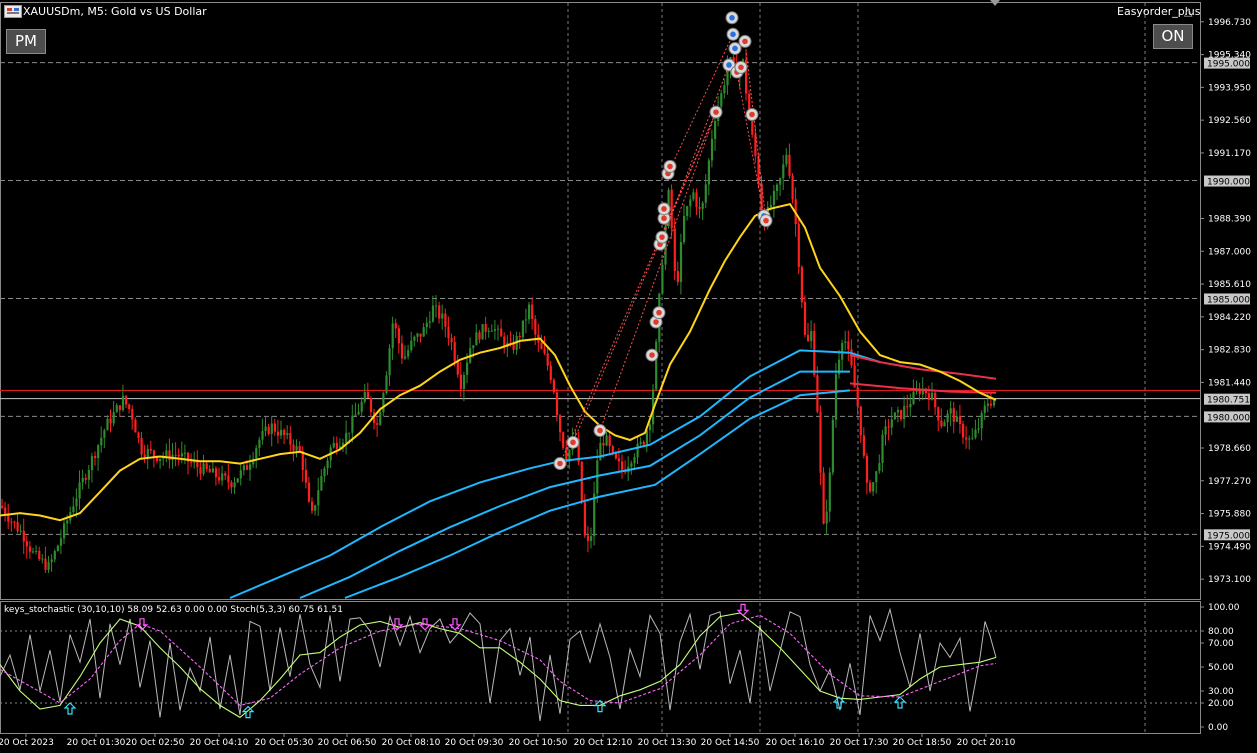 Image resolution: width=1257 pixels, height=753 pixels. Describe the element at coordinates (13, 11) in the screenshot. I see `chart-window-menu-icon` at that location.